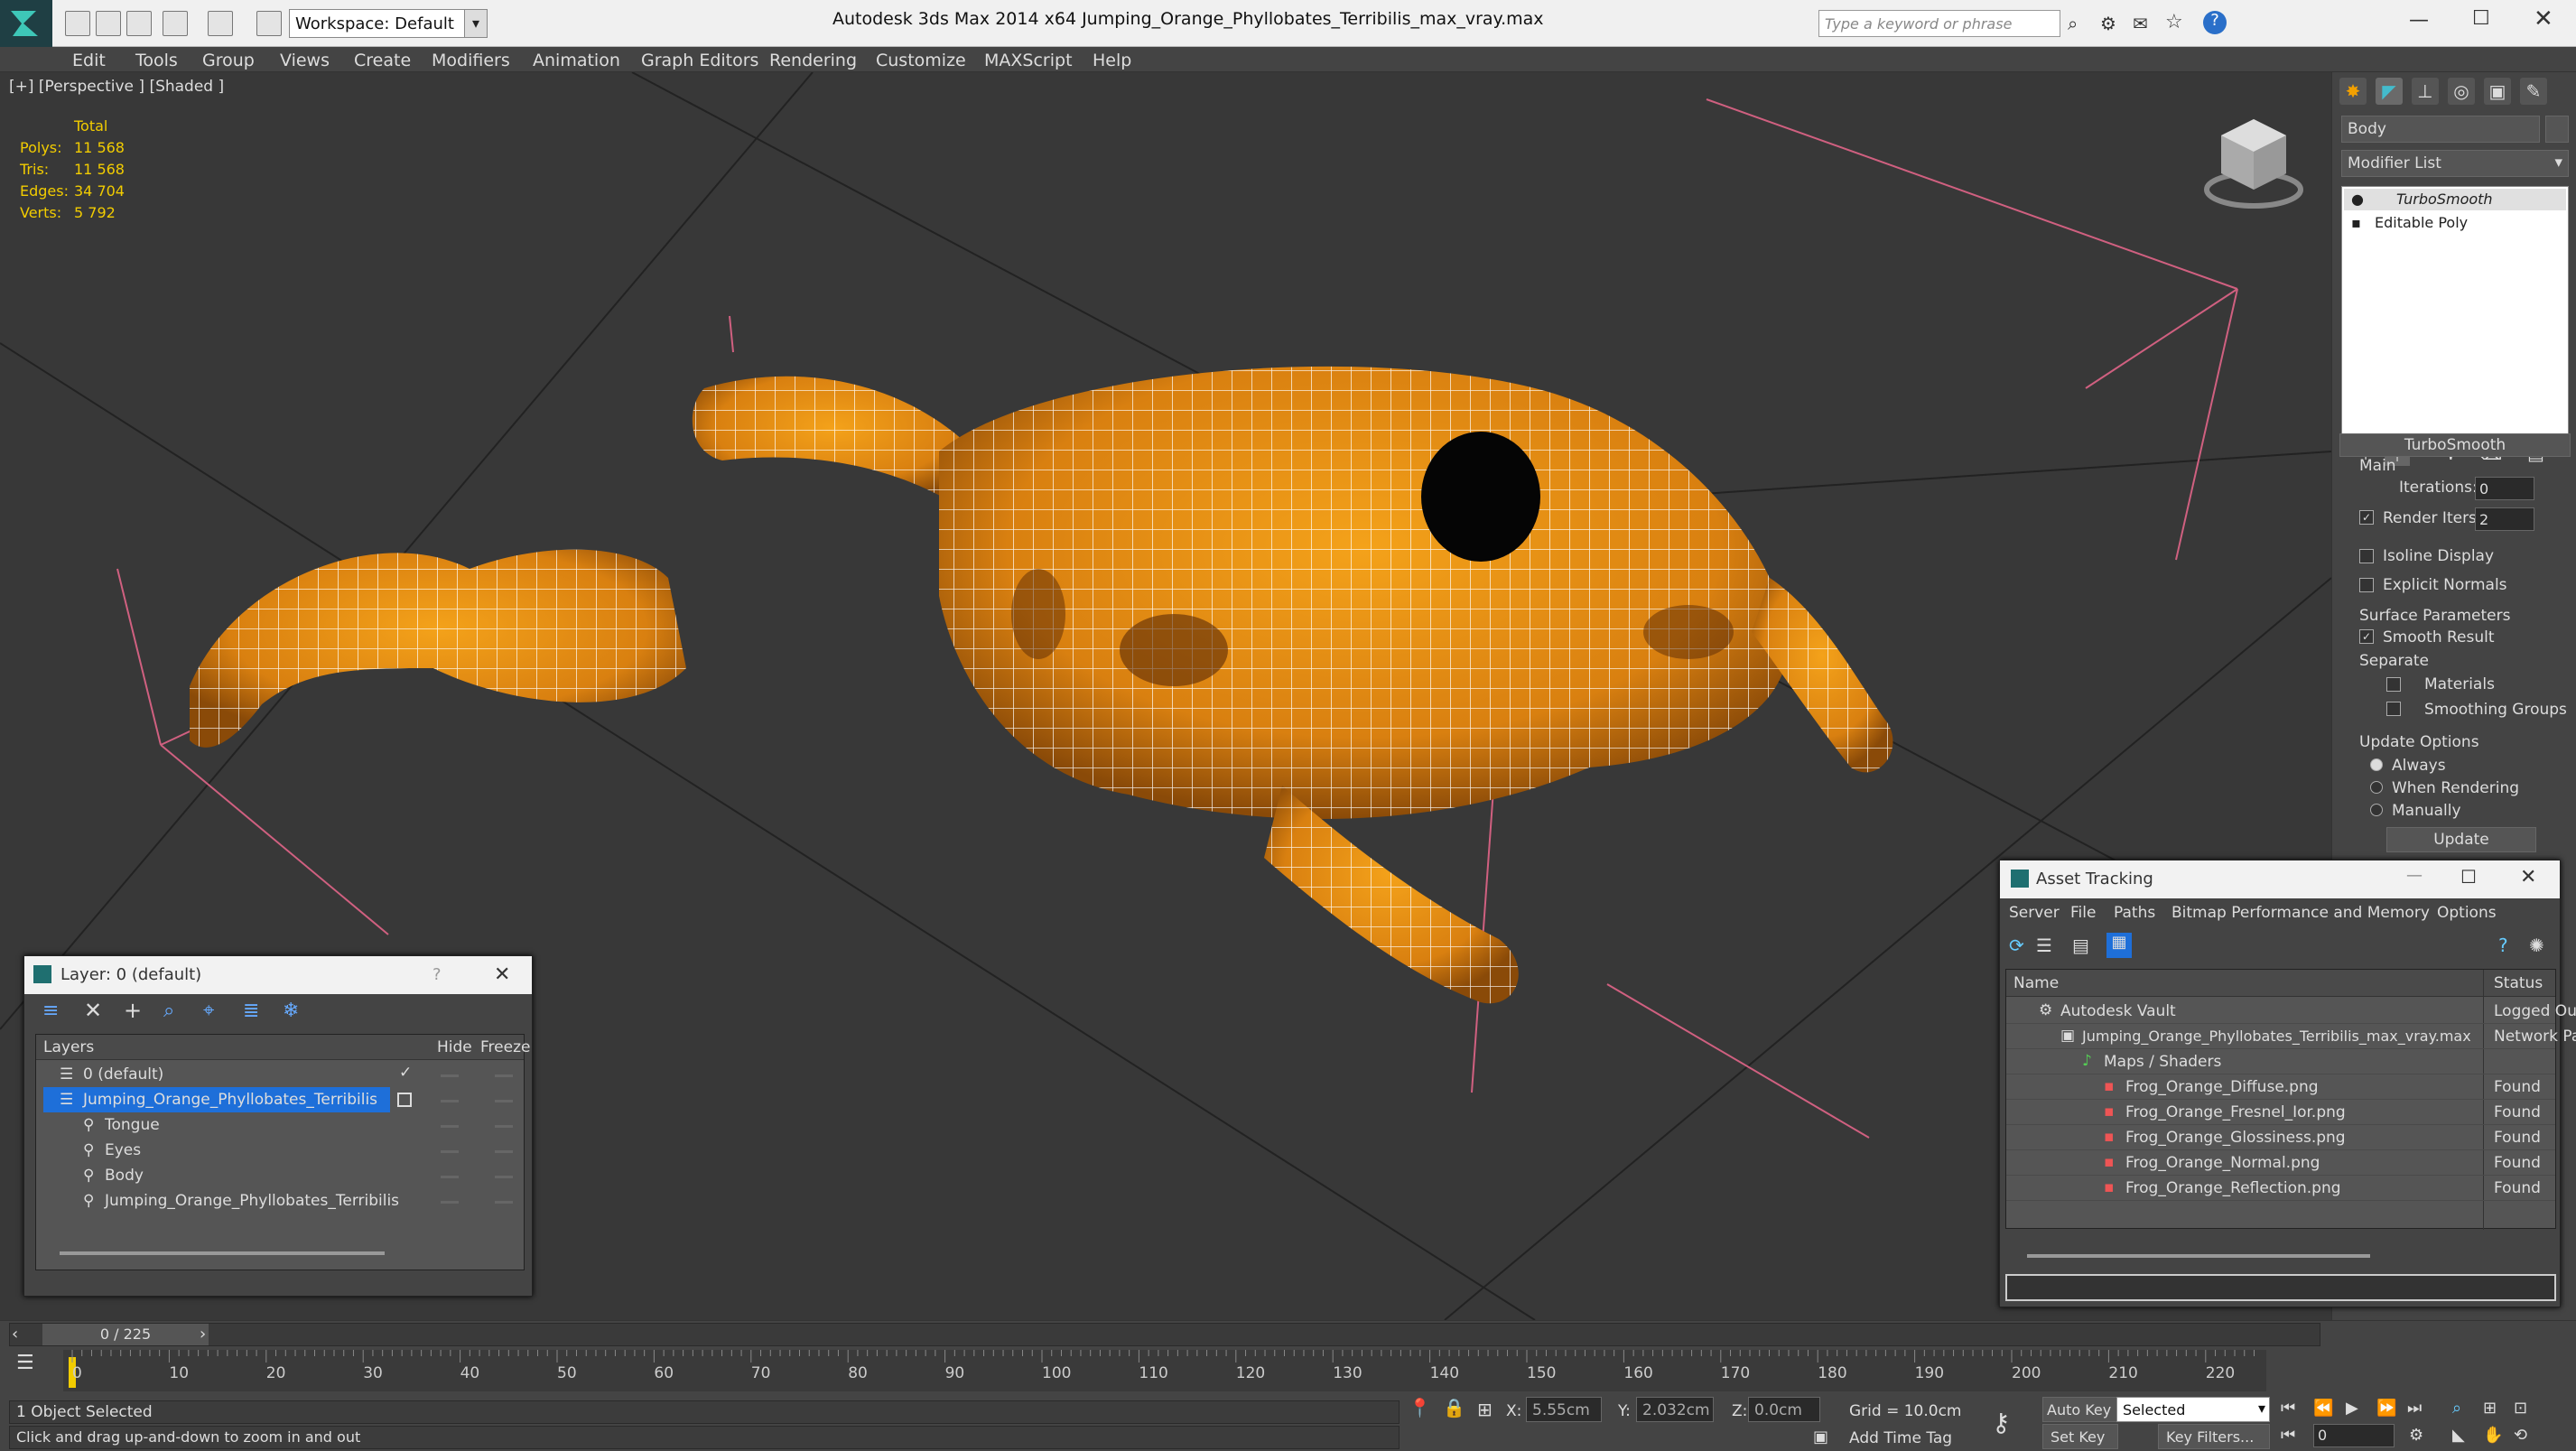  I want to click on current-frame-field: 0, so click(2354, 1435).